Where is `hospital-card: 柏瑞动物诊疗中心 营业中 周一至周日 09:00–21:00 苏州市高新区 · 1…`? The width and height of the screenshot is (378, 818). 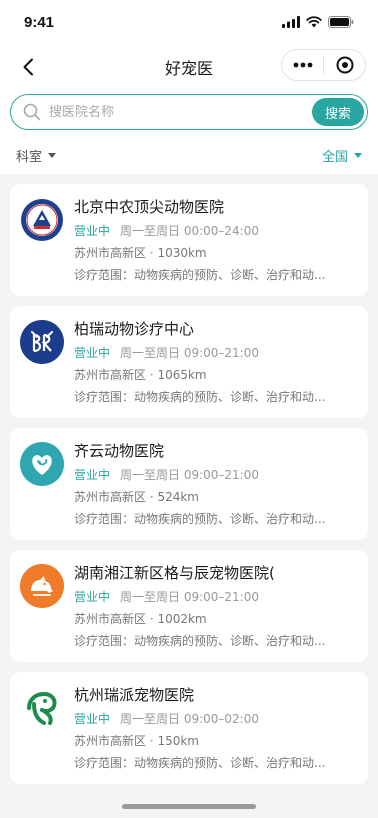
hospital-card: 柏瑞动物诊疗中心 营业中 周一至周日 09:00–21:00 苏州市高新区 · 1… is located at coordinates (189, 362).